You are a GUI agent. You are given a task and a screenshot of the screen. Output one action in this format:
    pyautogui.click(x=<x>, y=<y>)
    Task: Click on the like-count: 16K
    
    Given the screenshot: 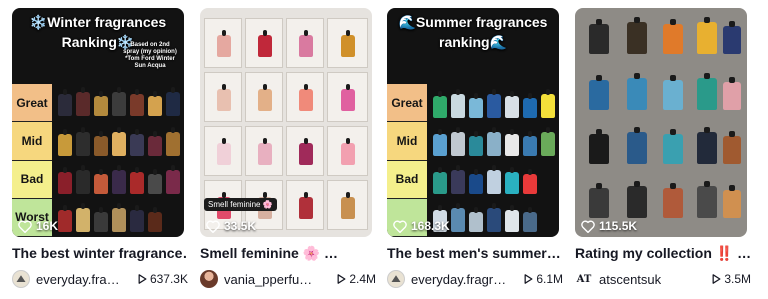 What is the action you would take?
    pyautogui.click(x=38, y=226)
    